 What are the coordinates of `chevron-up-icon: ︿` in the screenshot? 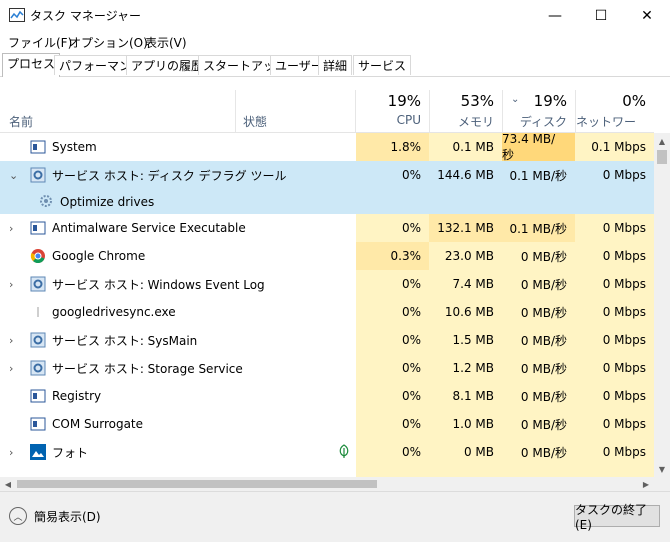 It's located at (18, 516).